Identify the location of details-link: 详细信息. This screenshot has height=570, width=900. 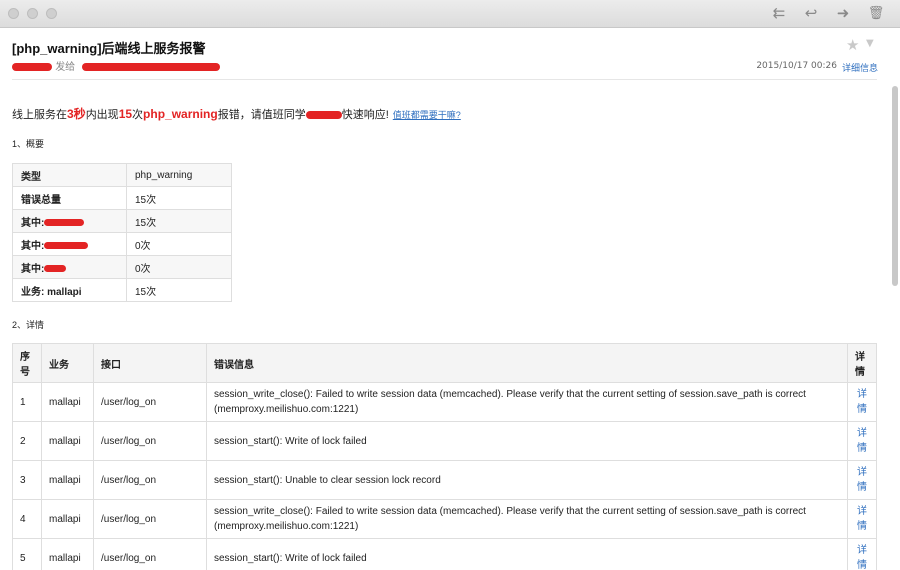
(860, 67).